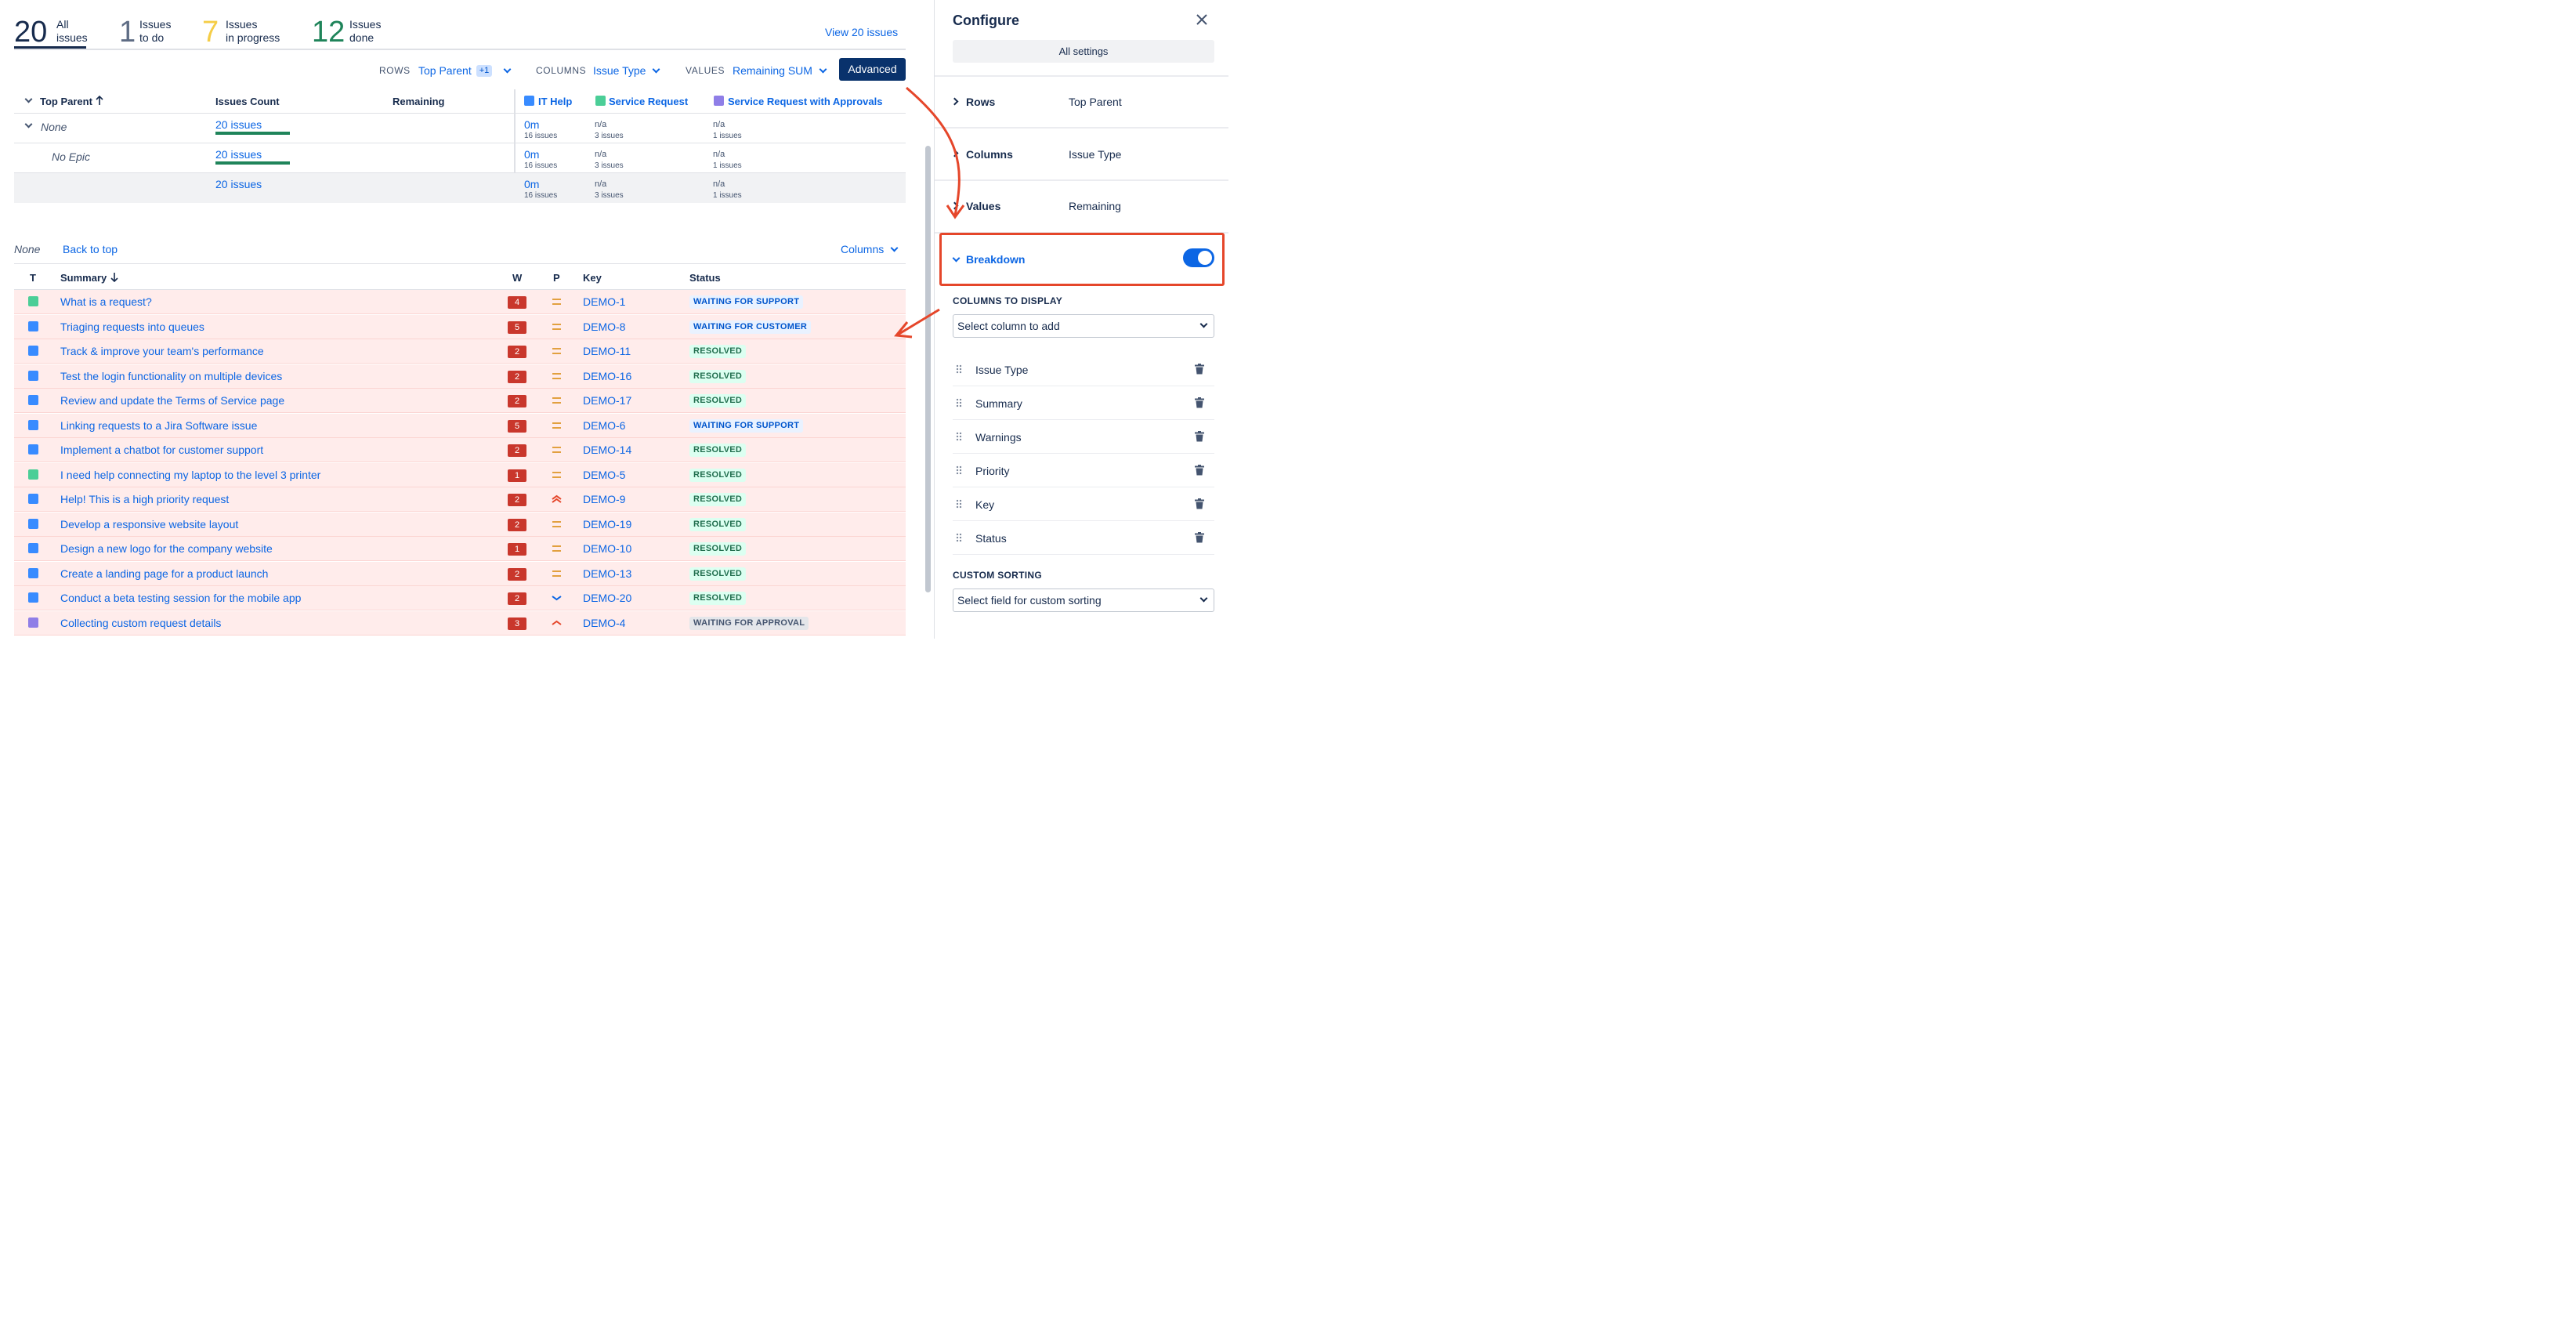 The height and width of the screenshot is (1340, 2576). Describe the element at coordinates (604, 475) in the screenshot. I see `issue-key-link: DEMO-5` at that location.